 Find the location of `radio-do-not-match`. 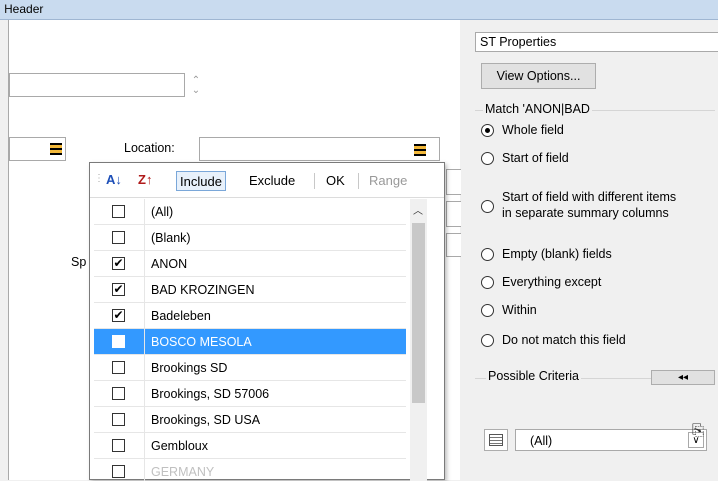

radio-do-not-match is located at coordinates (487, 340).